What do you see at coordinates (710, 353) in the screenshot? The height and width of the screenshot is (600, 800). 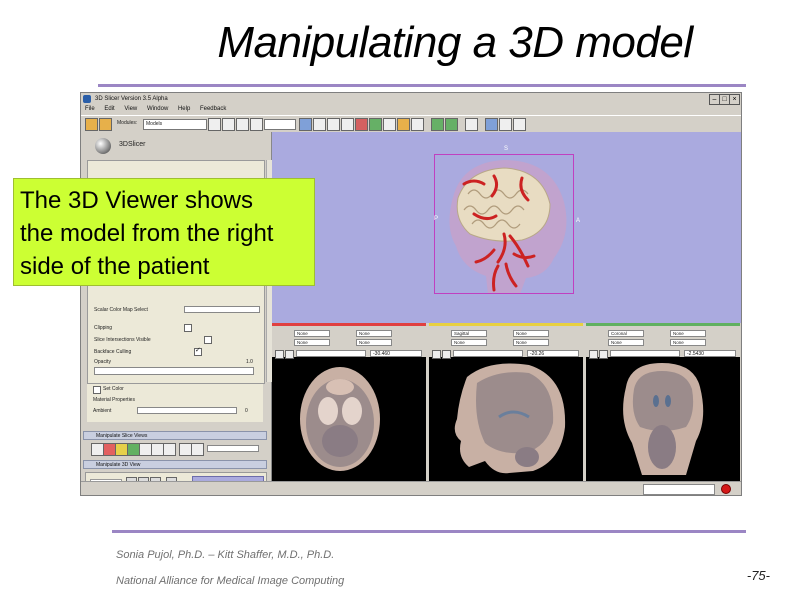 I see `green-offset-value: -2.5430` at bounding box center [710, 353].